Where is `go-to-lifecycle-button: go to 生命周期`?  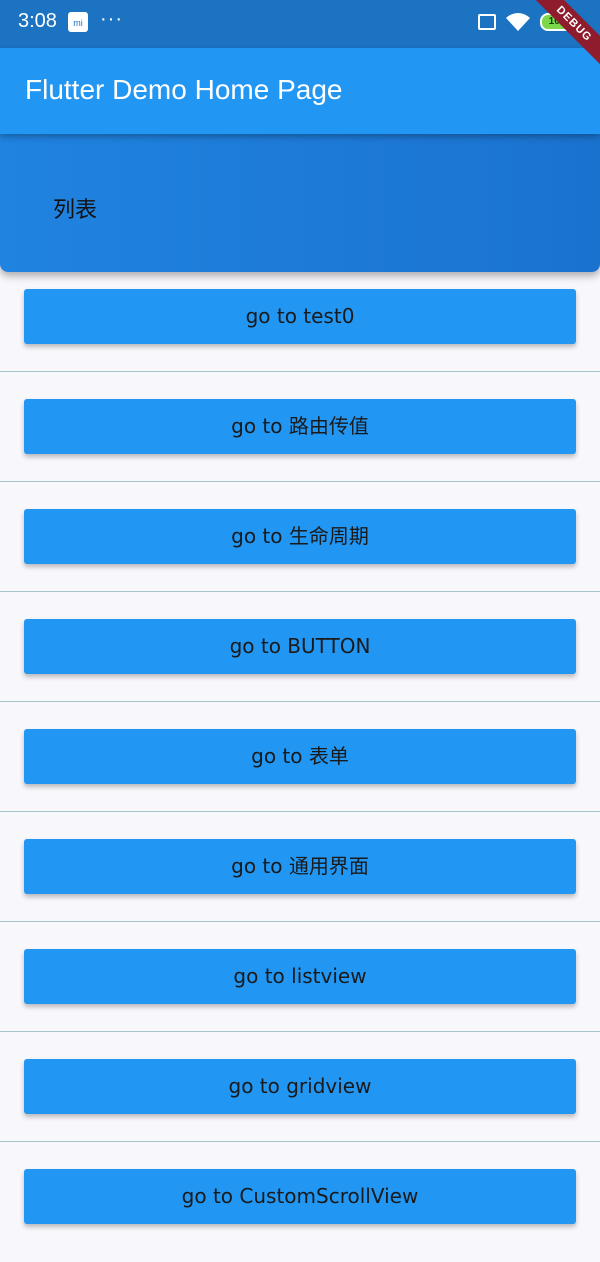
go-to-lifecycle-button: go to 生命周期 is located at coordinates (300, 536).